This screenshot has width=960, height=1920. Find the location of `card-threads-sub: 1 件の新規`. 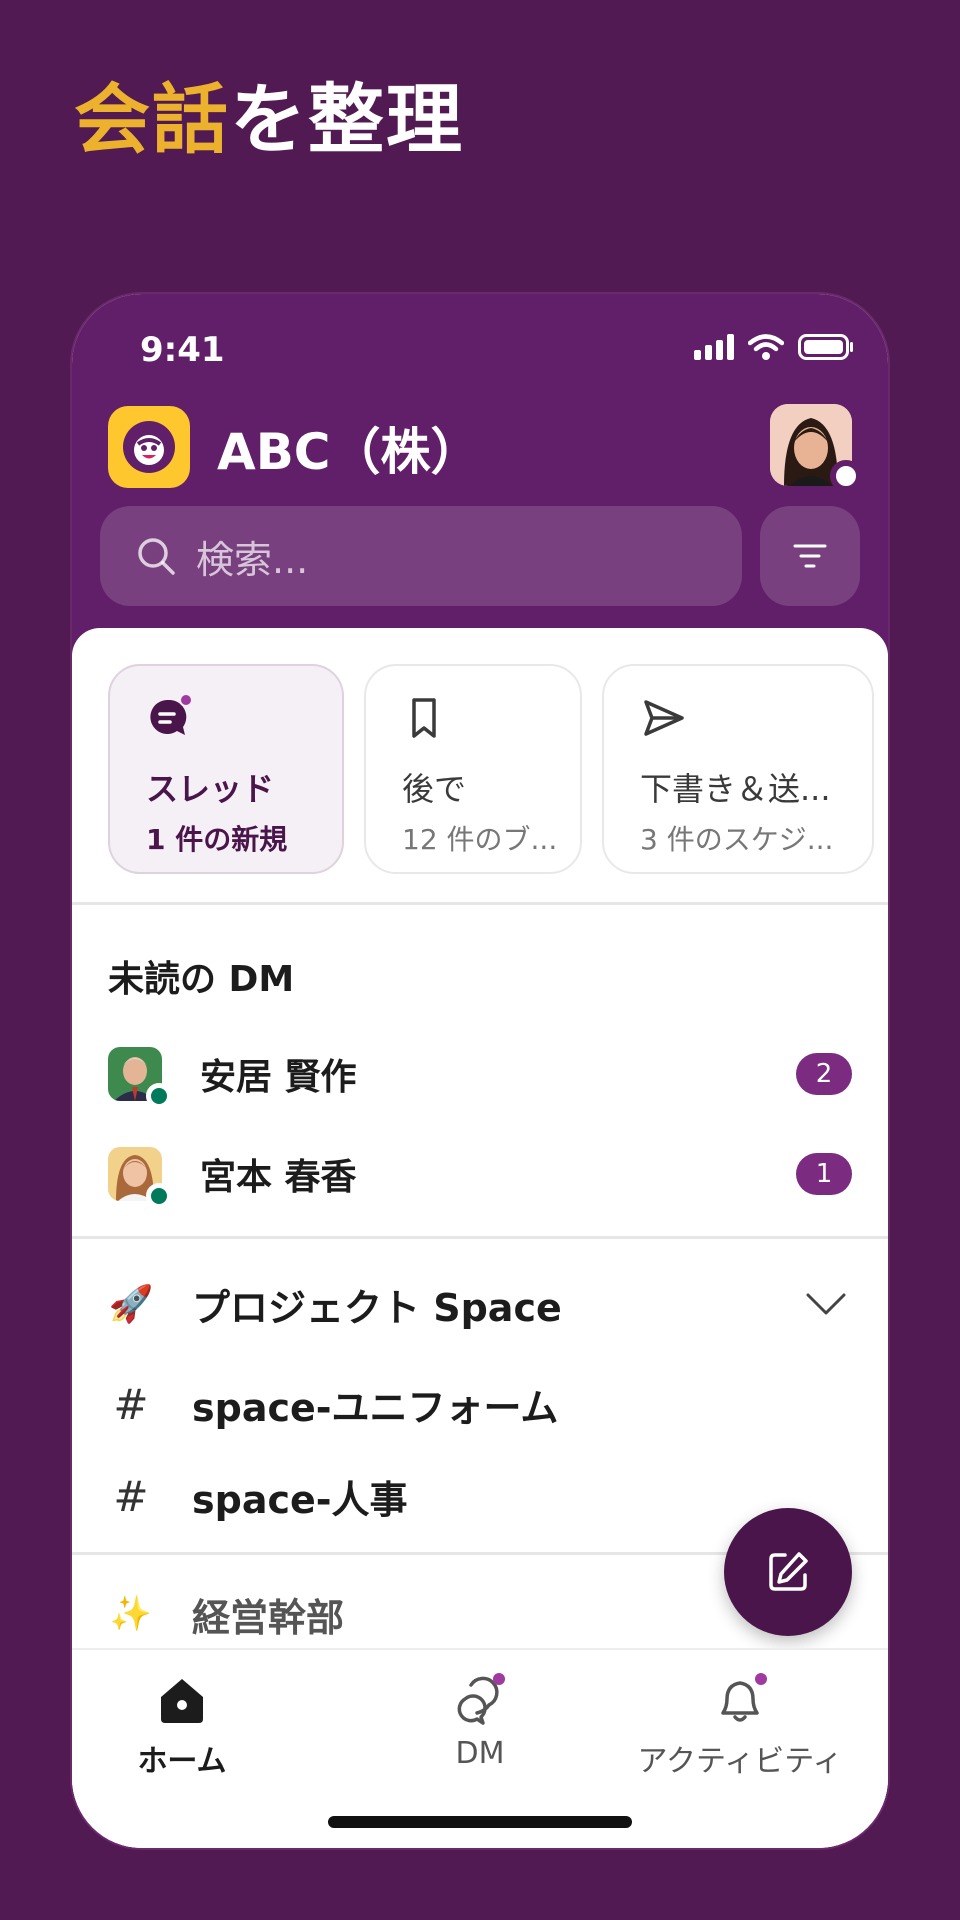

card-threads-sub: 1 件の新規 is located at coordinates (217, 839).